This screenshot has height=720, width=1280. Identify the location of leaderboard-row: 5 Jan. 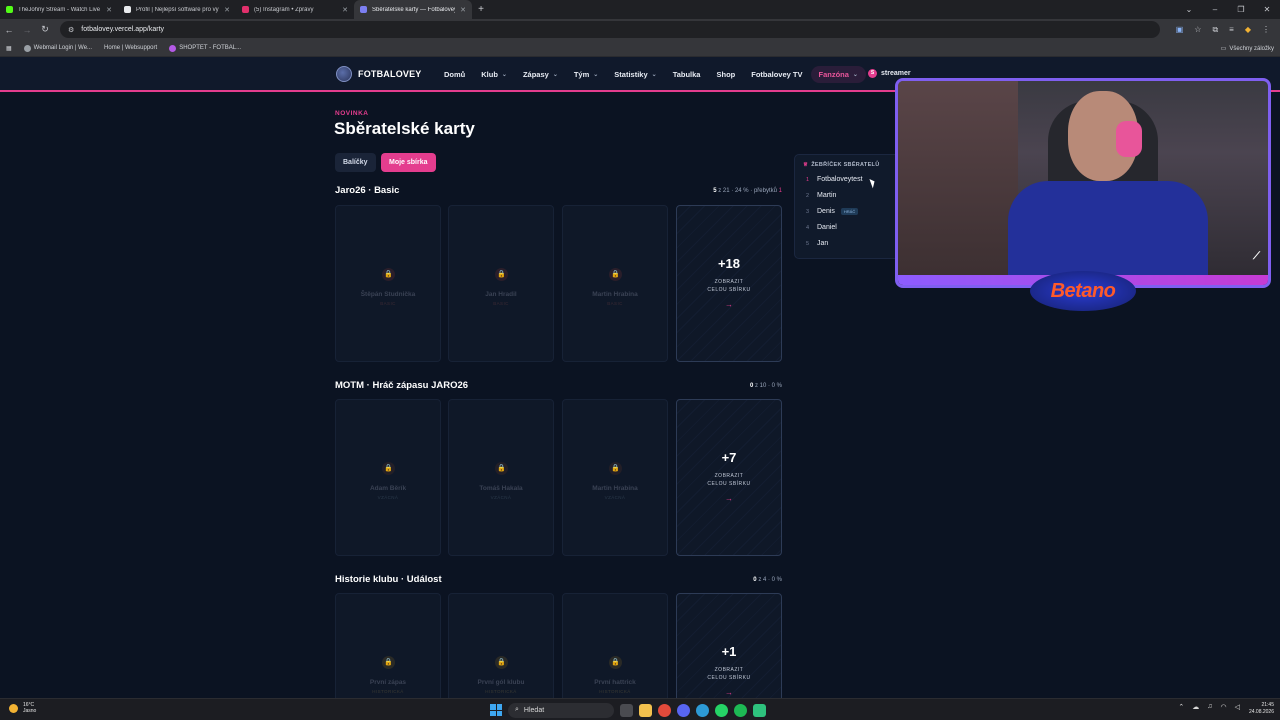
(817, 243).